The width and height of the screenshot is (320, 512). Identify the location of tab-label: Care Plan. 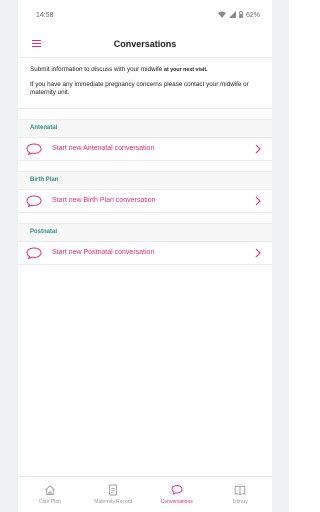
(49, 502).